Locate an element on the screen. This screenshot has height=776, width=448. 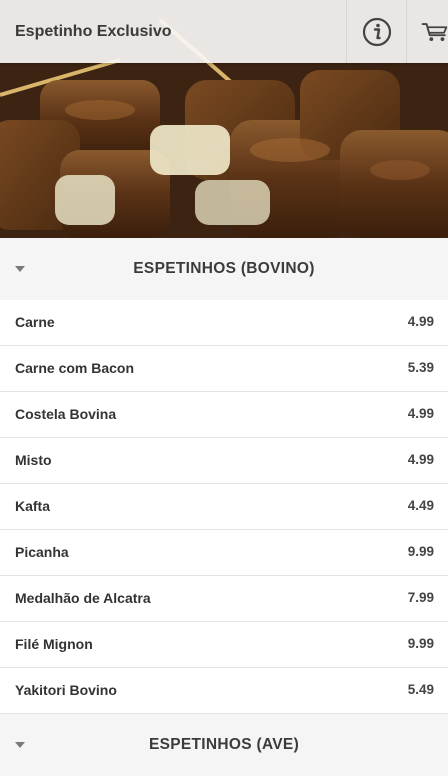
item-name: Kafta is located at coordinates (33, 506).